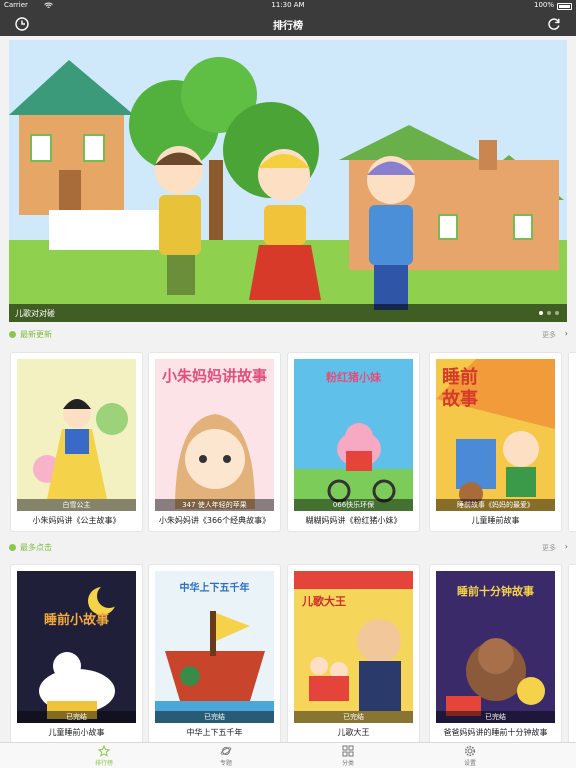 The image size is (576, 768). Describe the element at coordinates (353, 520) in the screenshot. I see `book-title: 糊糊妈妈讲《粉红猪小妹》` at that location.